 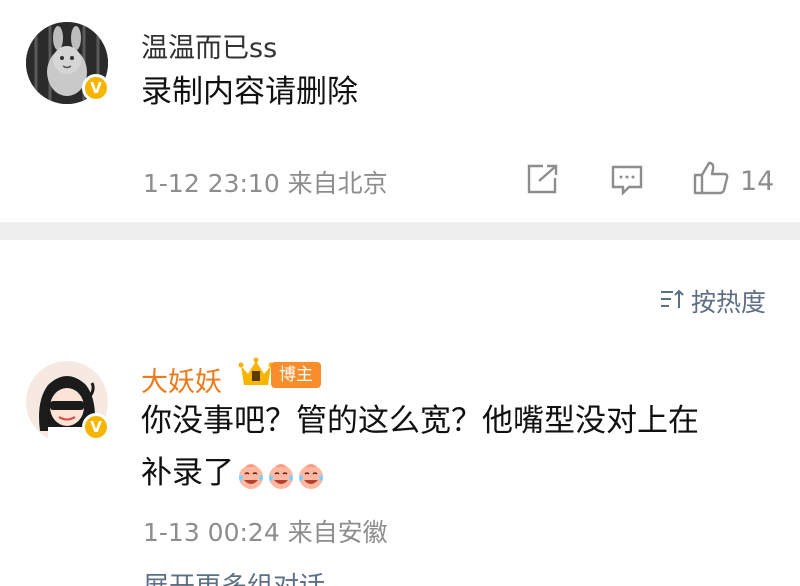 What do you see at coordinates (420, 421) in the screenshot?
I see `comment-text-line: 你没事吧？管的这么宽？他嘴型没对上在` at bounding box center [420, 421].